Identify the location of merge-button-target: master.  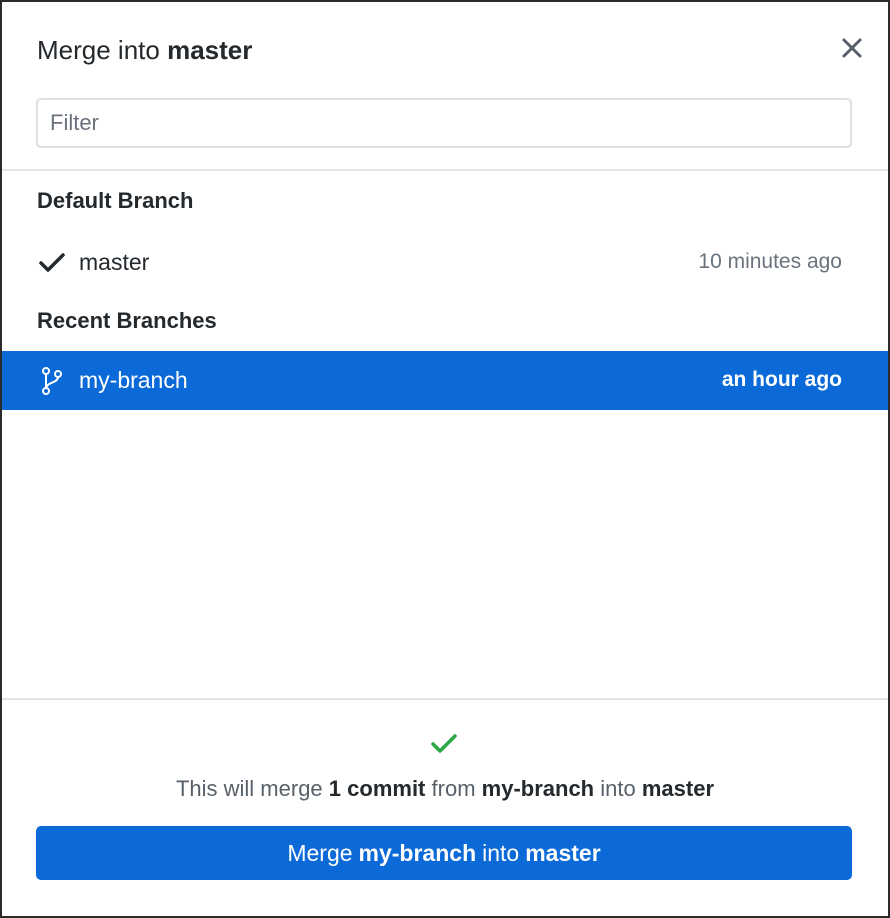
(563, 852).